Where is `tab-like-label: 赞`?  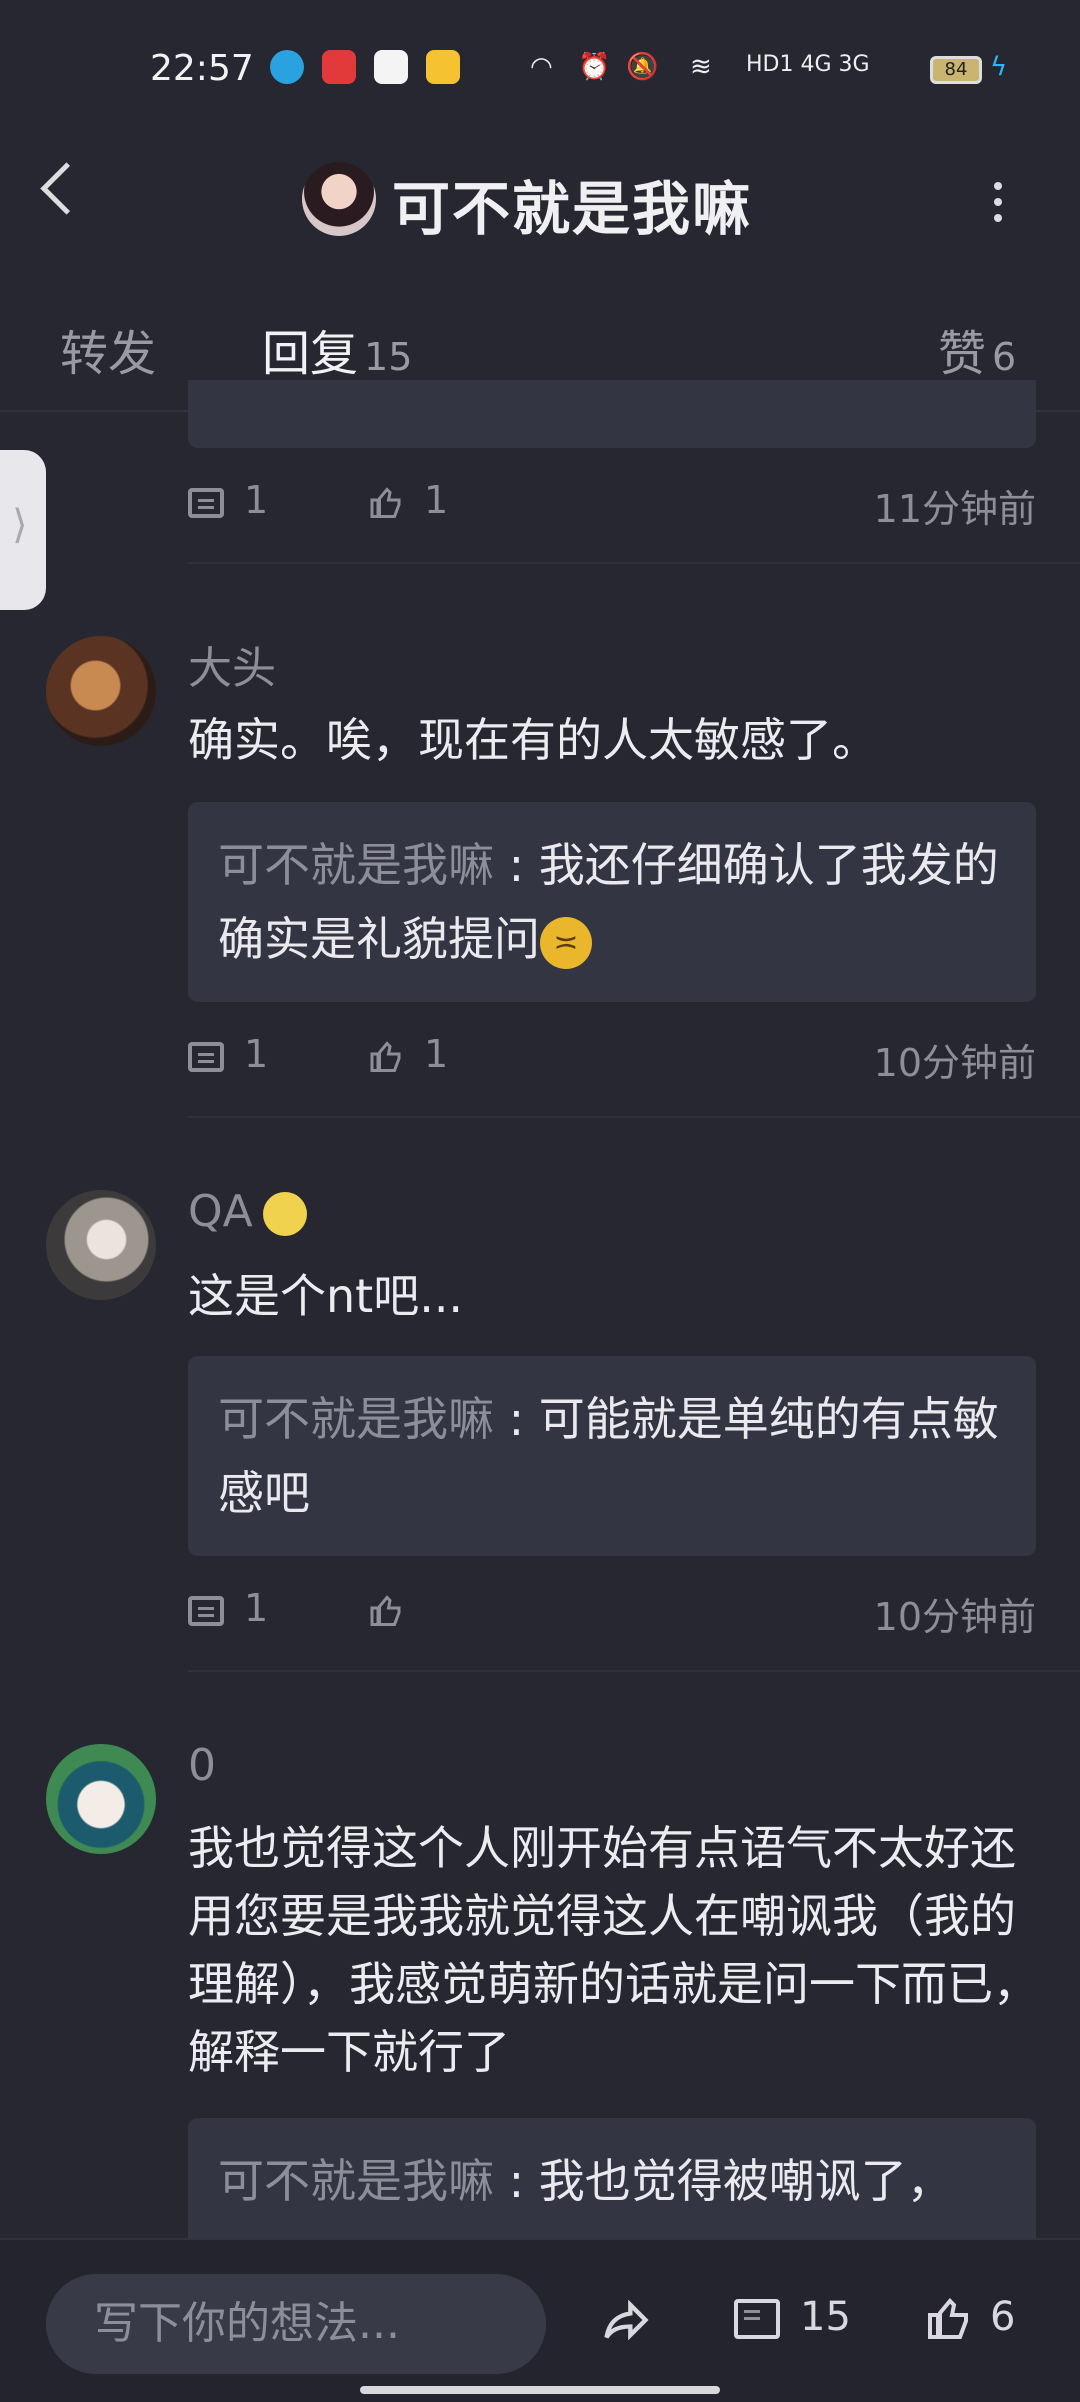
tab-like-label: 赞 is located at coordinates (962, 354).